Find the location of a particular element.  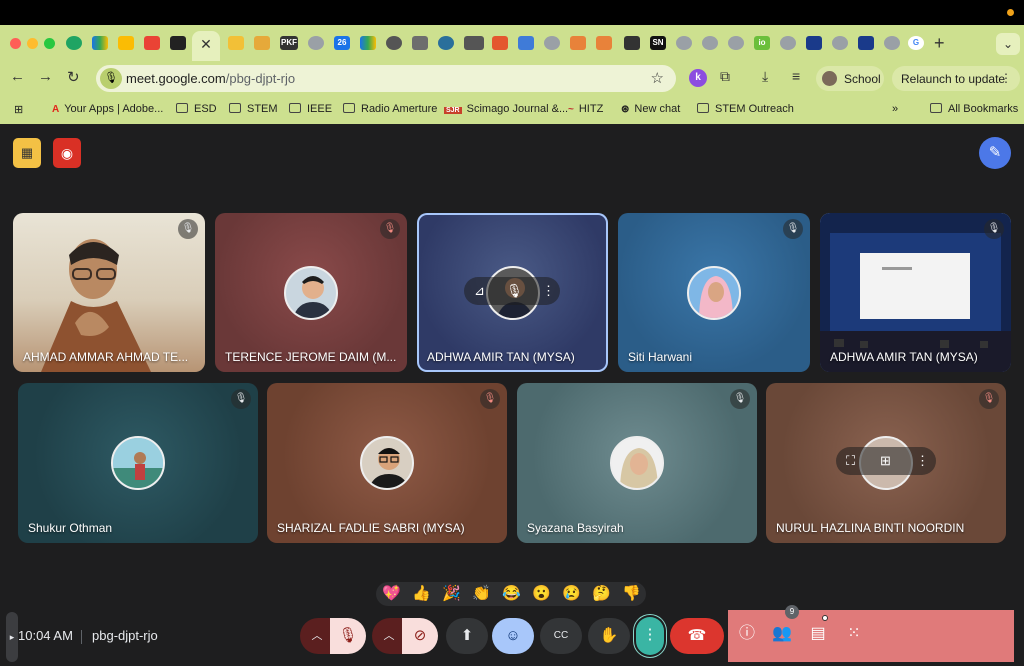

side-panel-handle: ▸ is located at coordinates (12, 637).